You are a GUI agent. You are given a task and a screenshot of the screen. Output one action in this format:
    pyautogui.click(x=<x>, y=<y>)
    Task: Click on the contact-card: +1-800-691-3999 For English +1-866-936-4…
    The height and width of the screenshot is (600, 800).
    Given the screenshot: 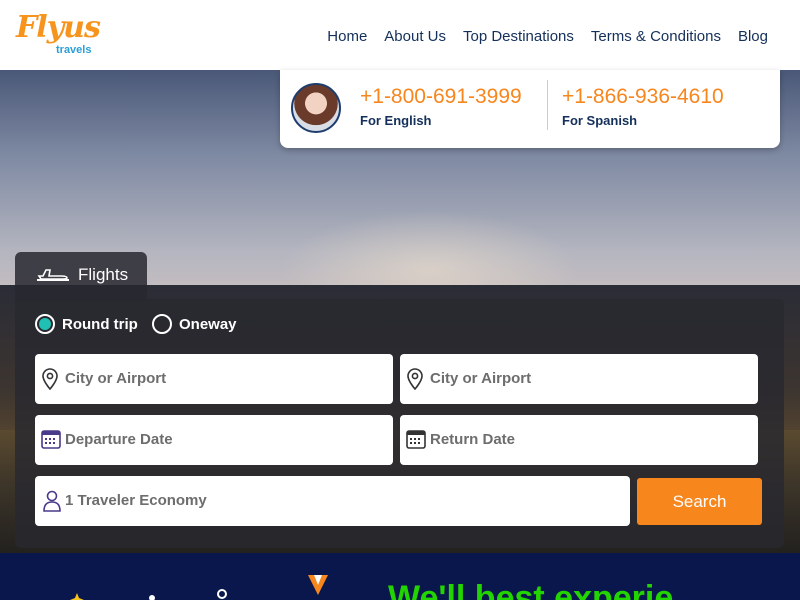 What is the action you would take?
    pyautogui.click(x=530, y=109)
    